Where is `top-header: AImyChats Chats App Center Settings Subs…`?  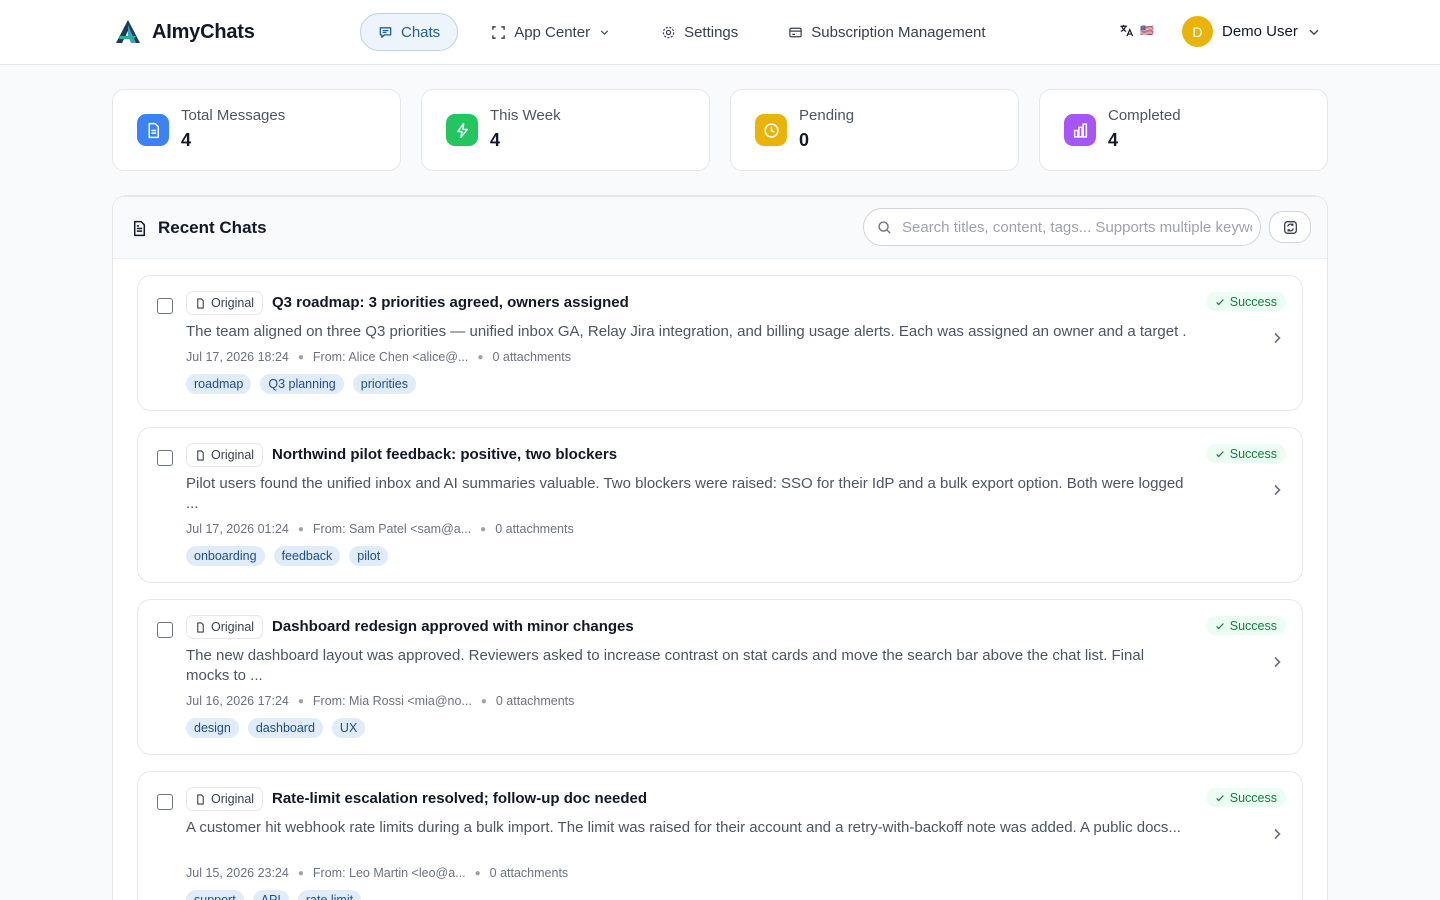
top-header: AImyChats Chats App Center Settings Subs… is located at coordinates (720, 32).